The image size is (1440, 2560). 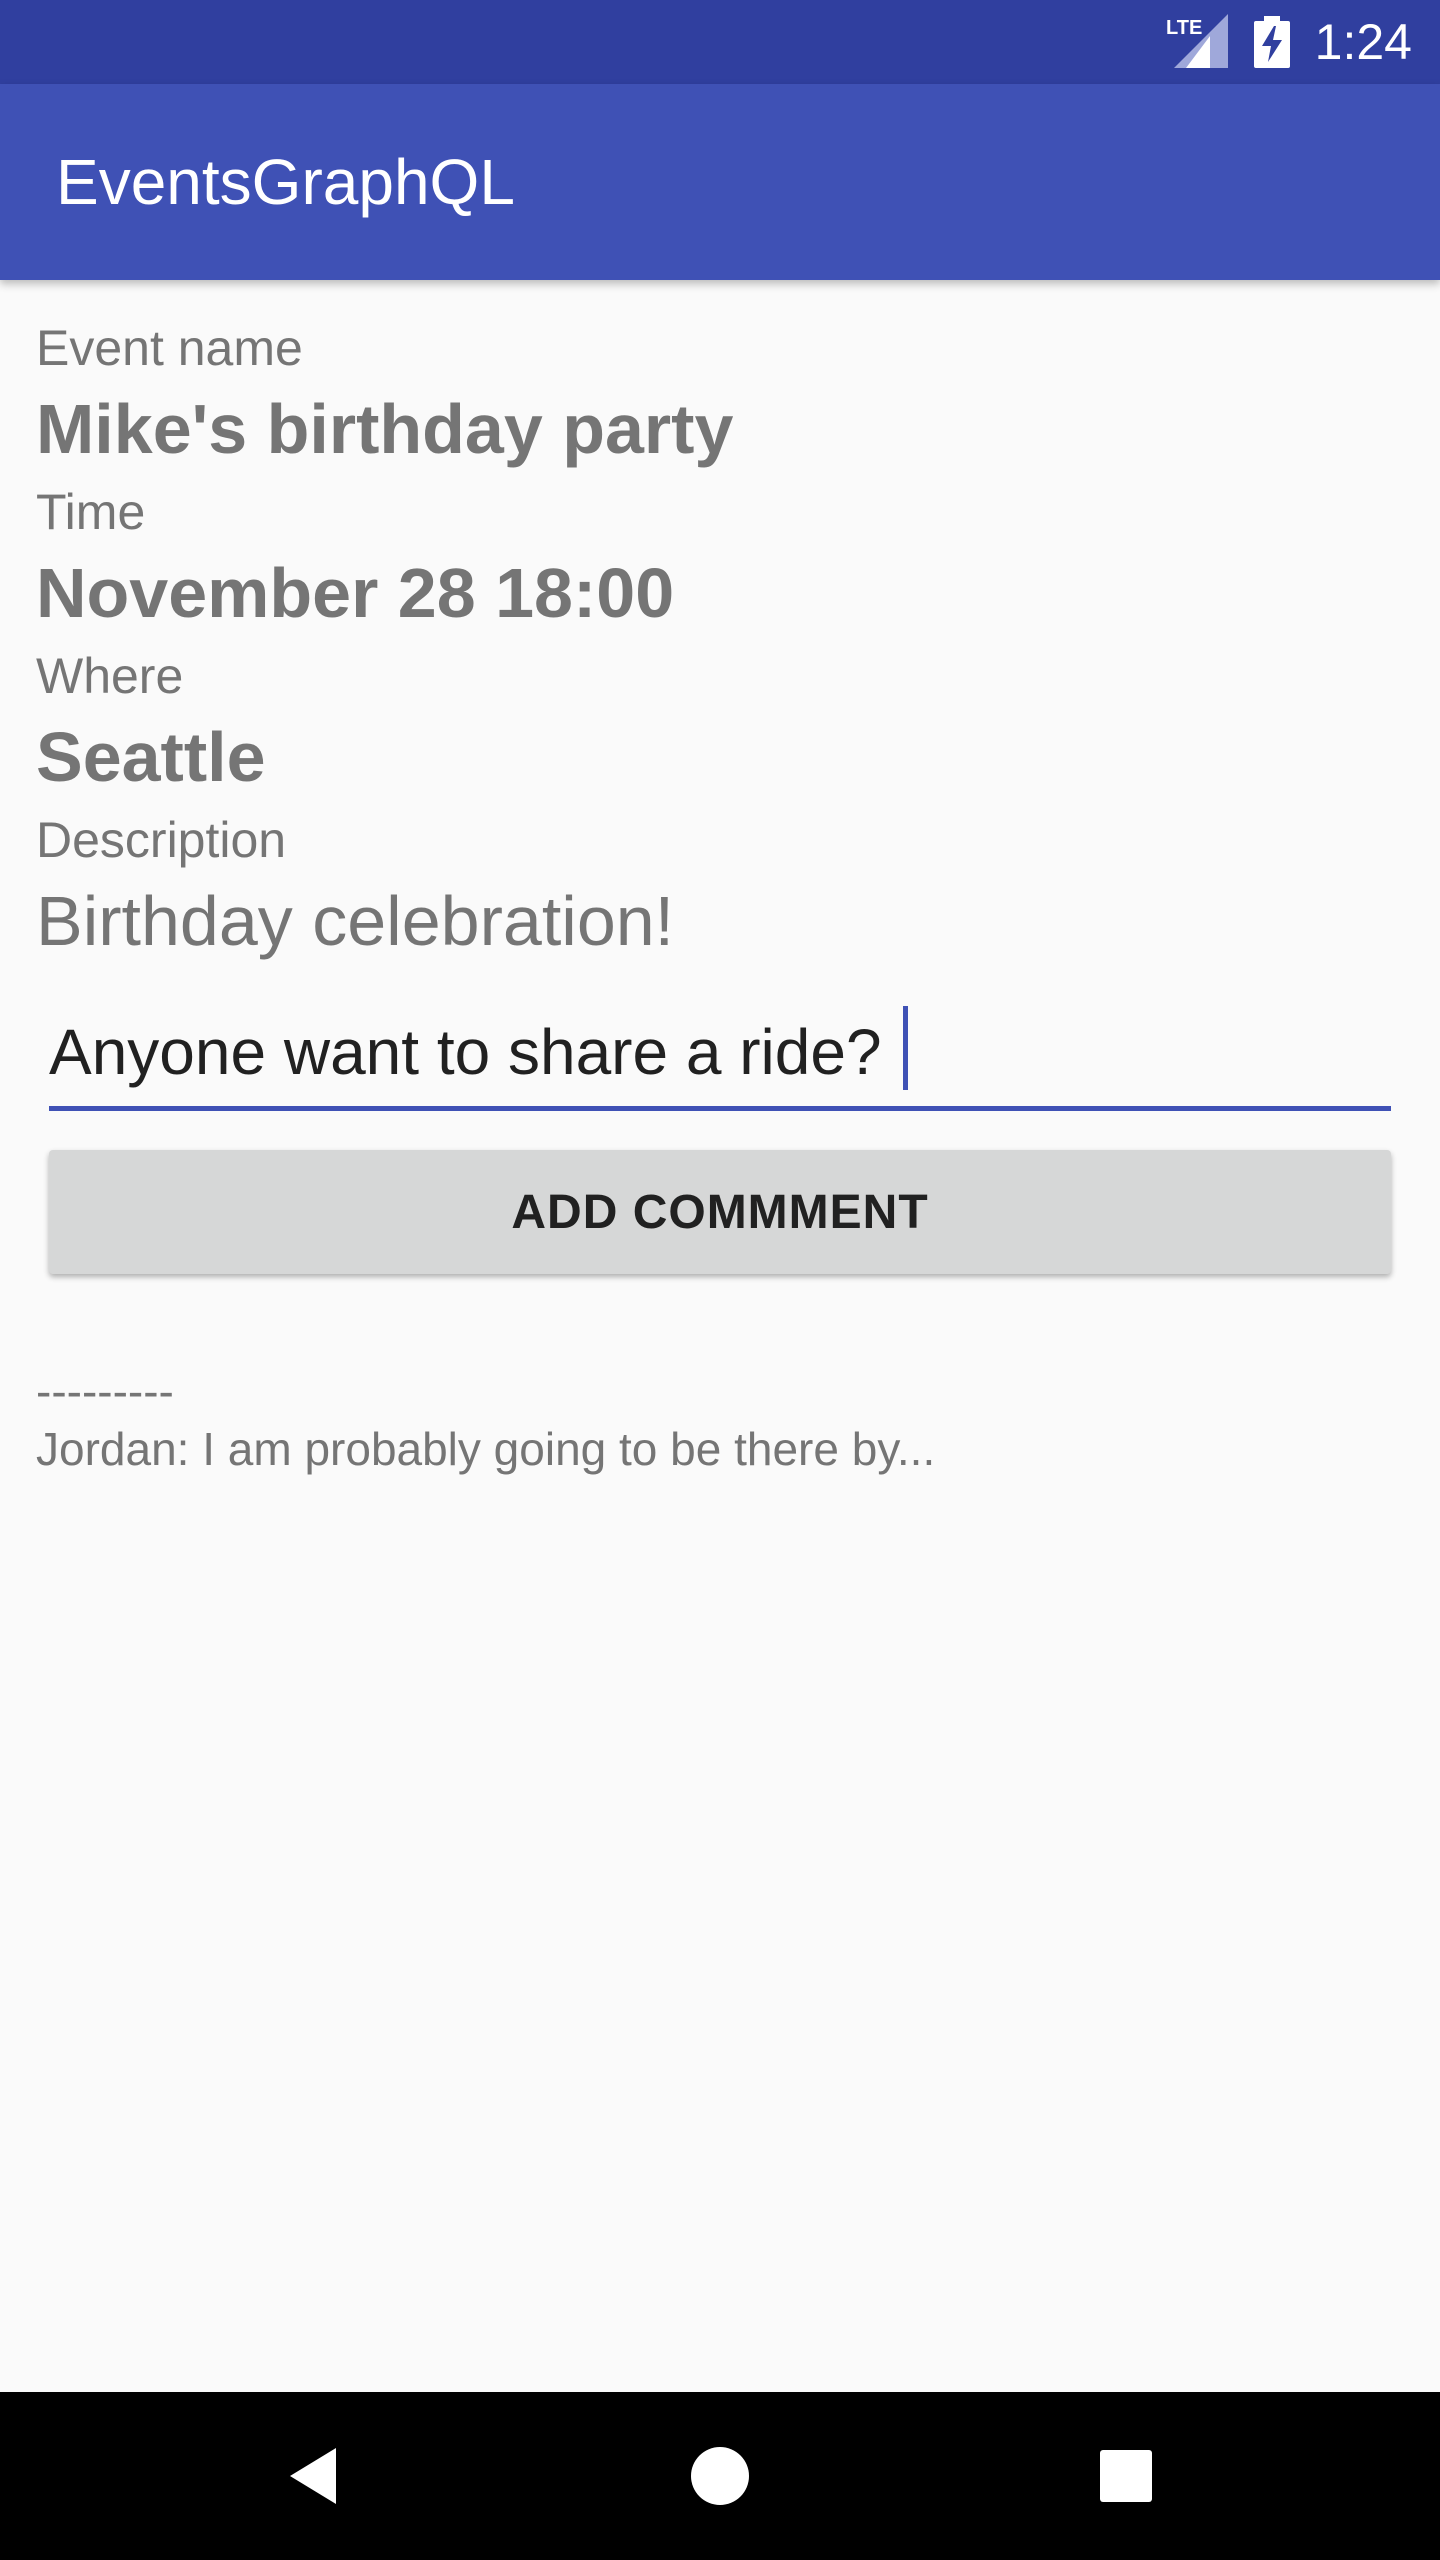 I want to click on event-time-label: Time, so click(x=91, y=512).